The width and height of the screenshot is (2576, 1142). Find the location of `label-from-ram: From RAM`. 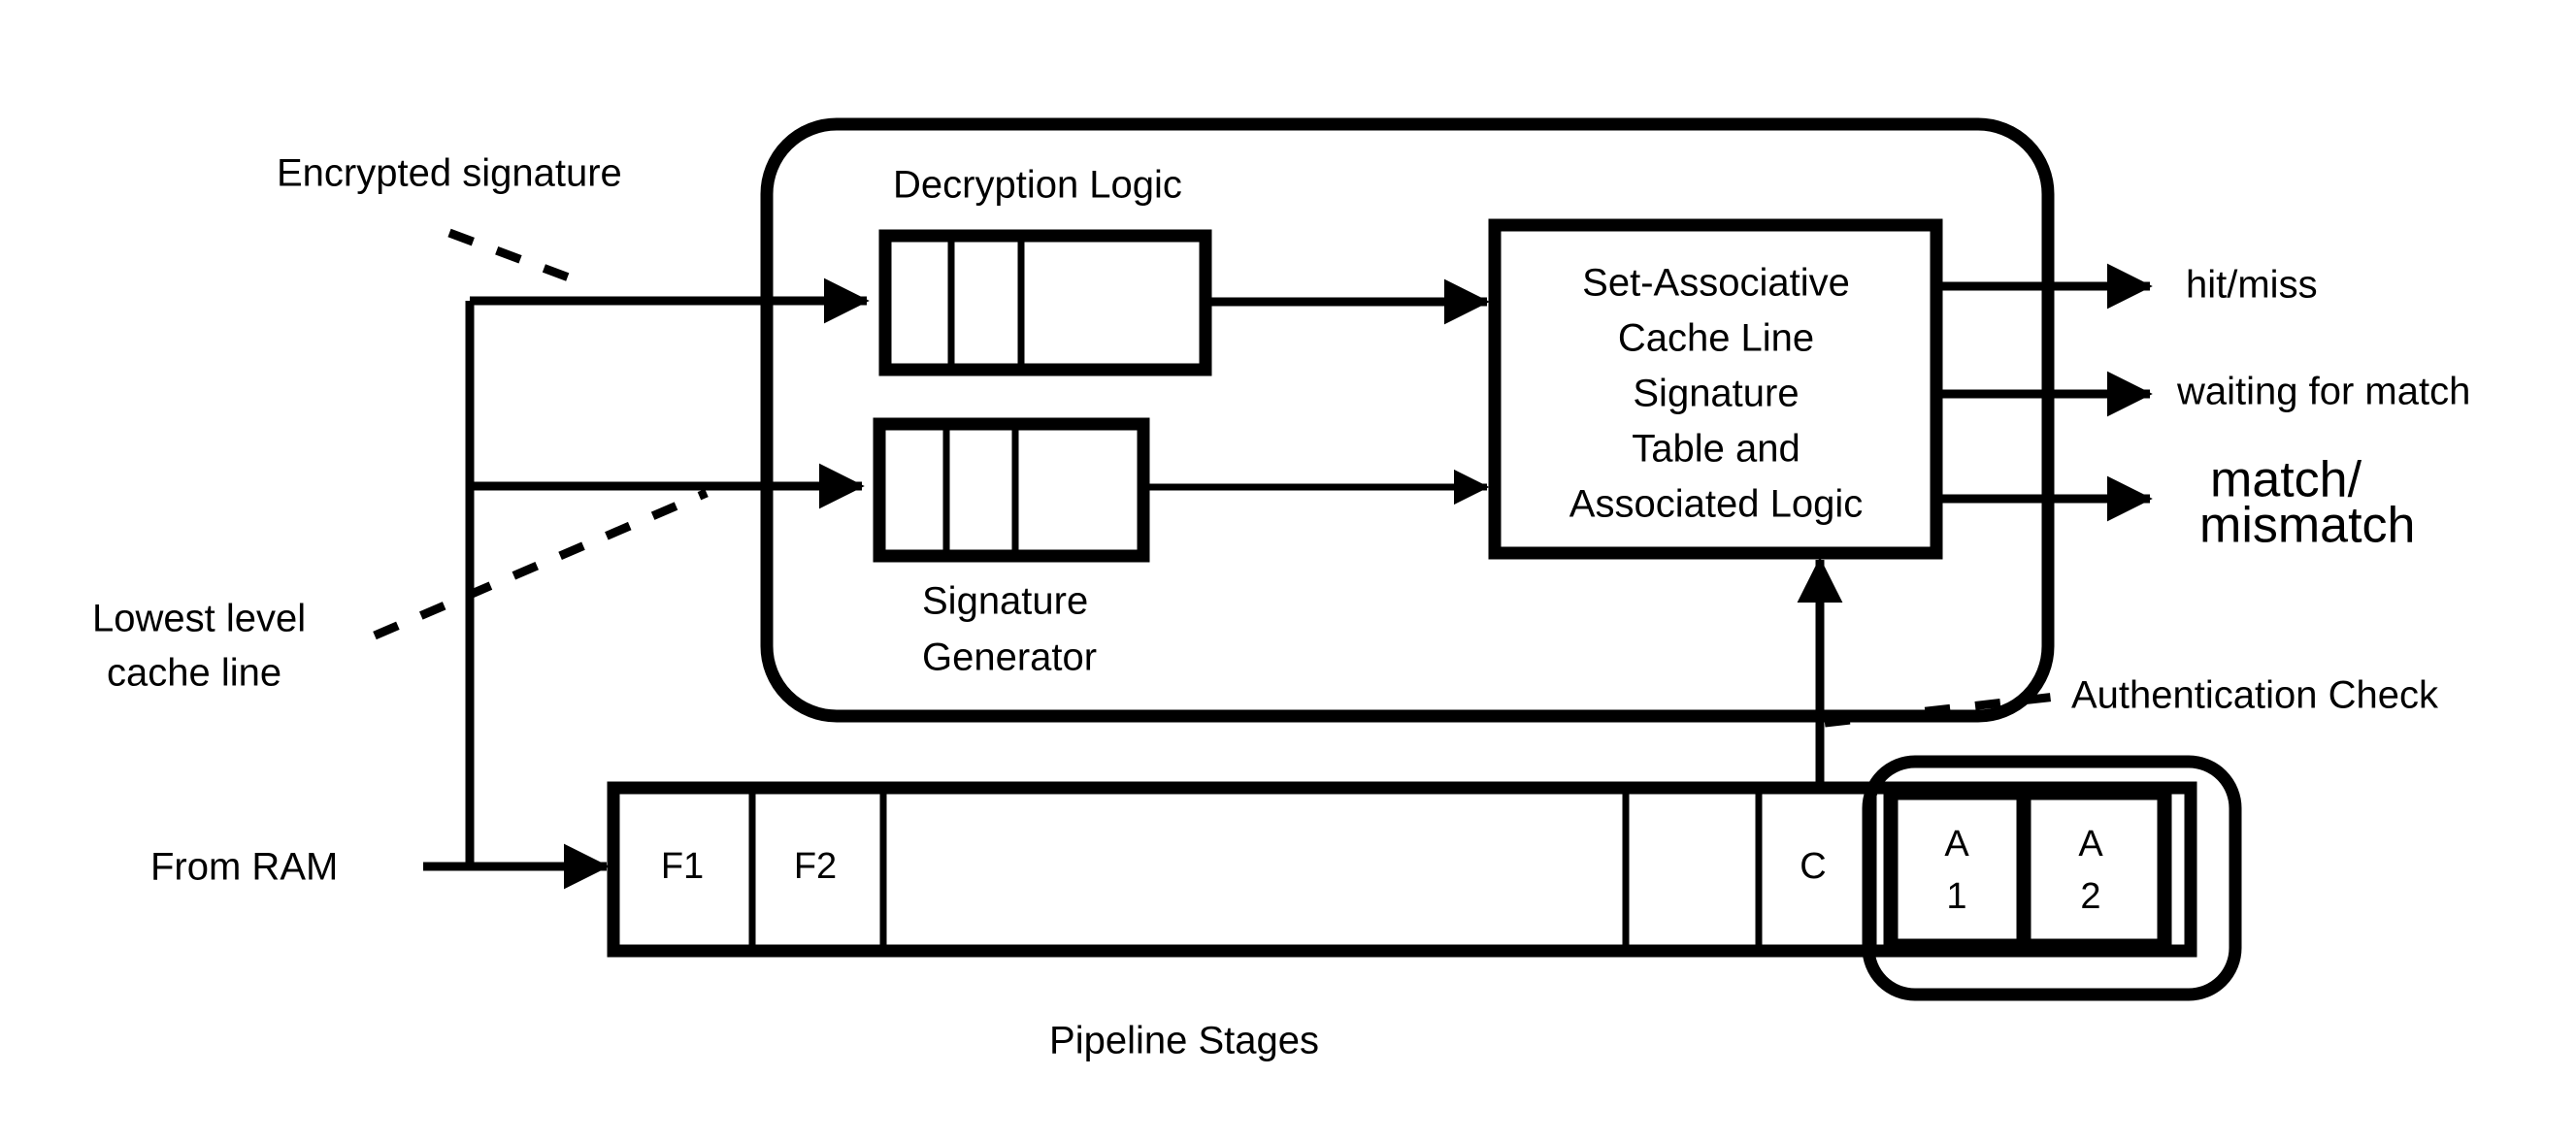

label-from-ram: From RAM is located at coordinates (244, 867).